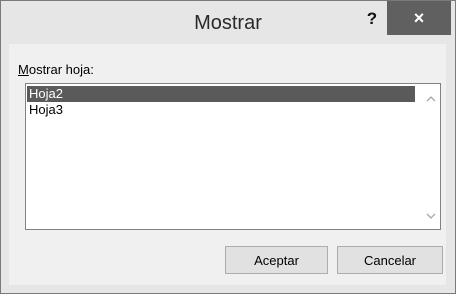 This screenshot has width=456, height=294. I want to click on chevron-down-icon, so click(430, 216).